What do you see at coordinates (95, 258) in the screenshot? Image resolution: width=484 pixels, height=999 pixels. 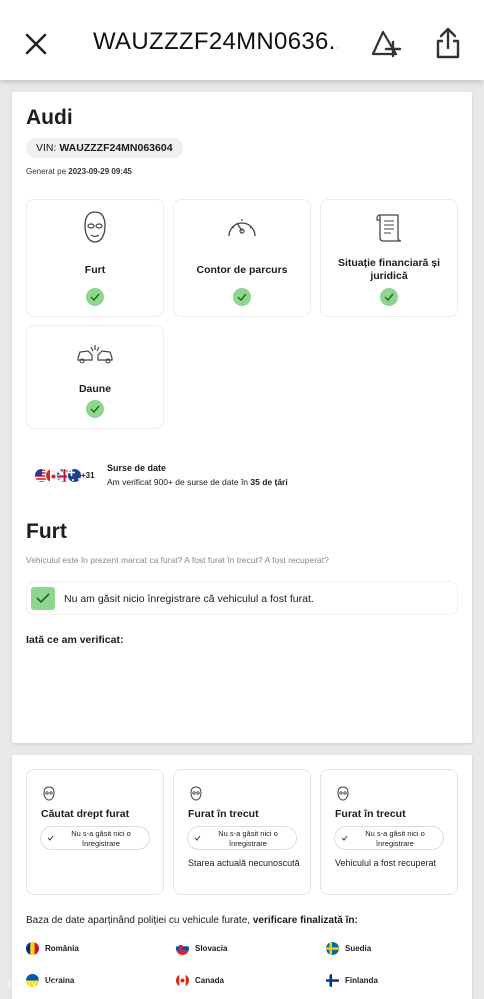 I see `summary-tile-theft: Furt` at bounding box center [95, 258].